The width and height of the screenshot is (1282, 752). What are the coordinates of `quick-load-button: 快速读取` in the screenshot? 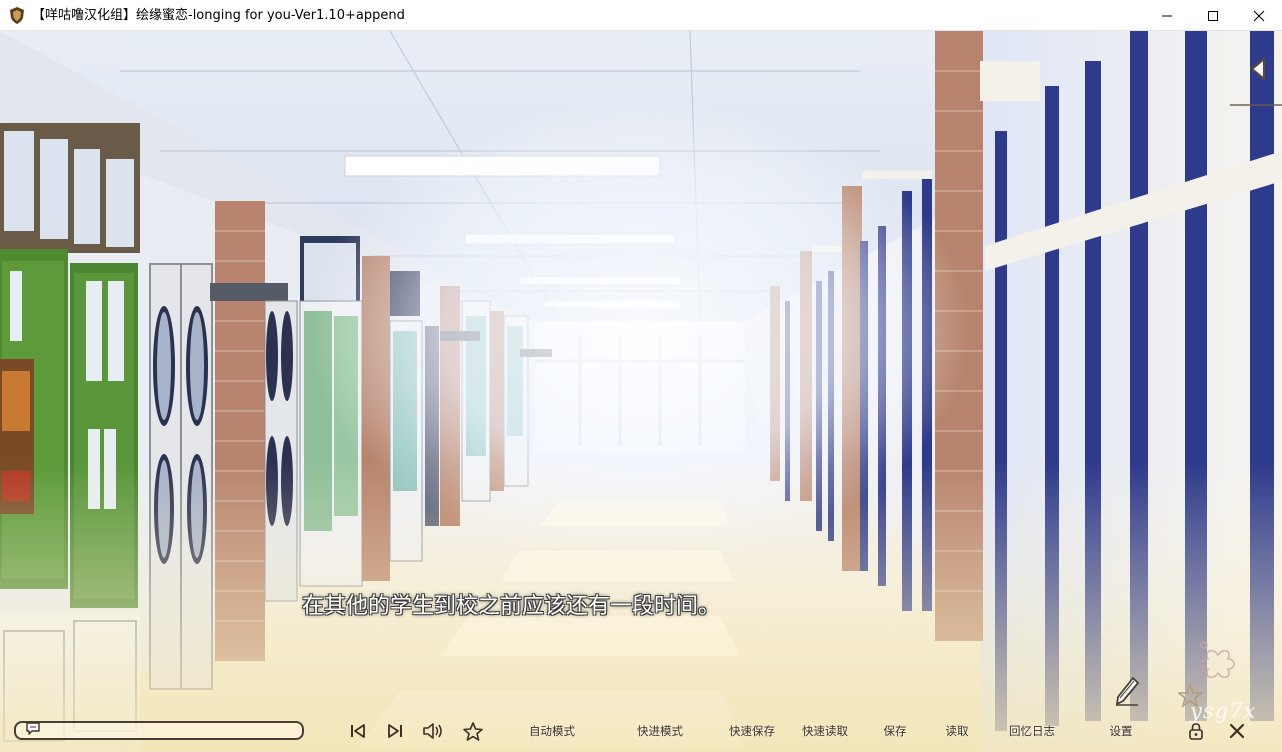 It's located at (825, 731).